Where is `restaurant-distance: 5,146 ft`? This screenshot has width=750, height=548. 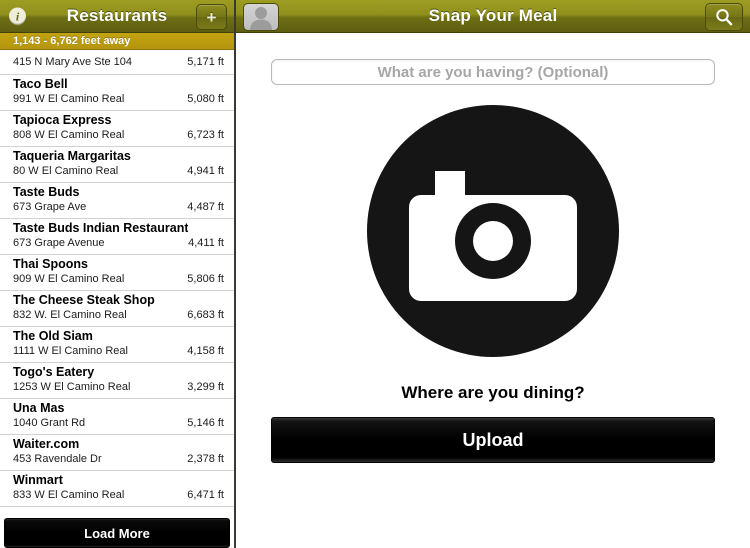
restaurant-distance: 5,146 ft is located at coordinates (205, 423).